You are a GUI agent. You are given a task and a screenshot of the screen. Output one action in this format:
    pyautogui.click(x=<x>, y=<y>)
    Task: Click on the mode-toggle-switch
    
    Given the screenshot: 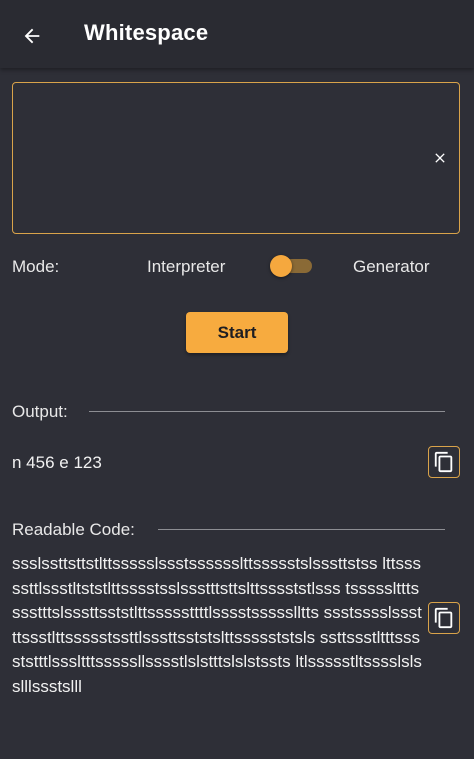 What is the action you would take?
    pyautogui.click(x=292, y=266)
    